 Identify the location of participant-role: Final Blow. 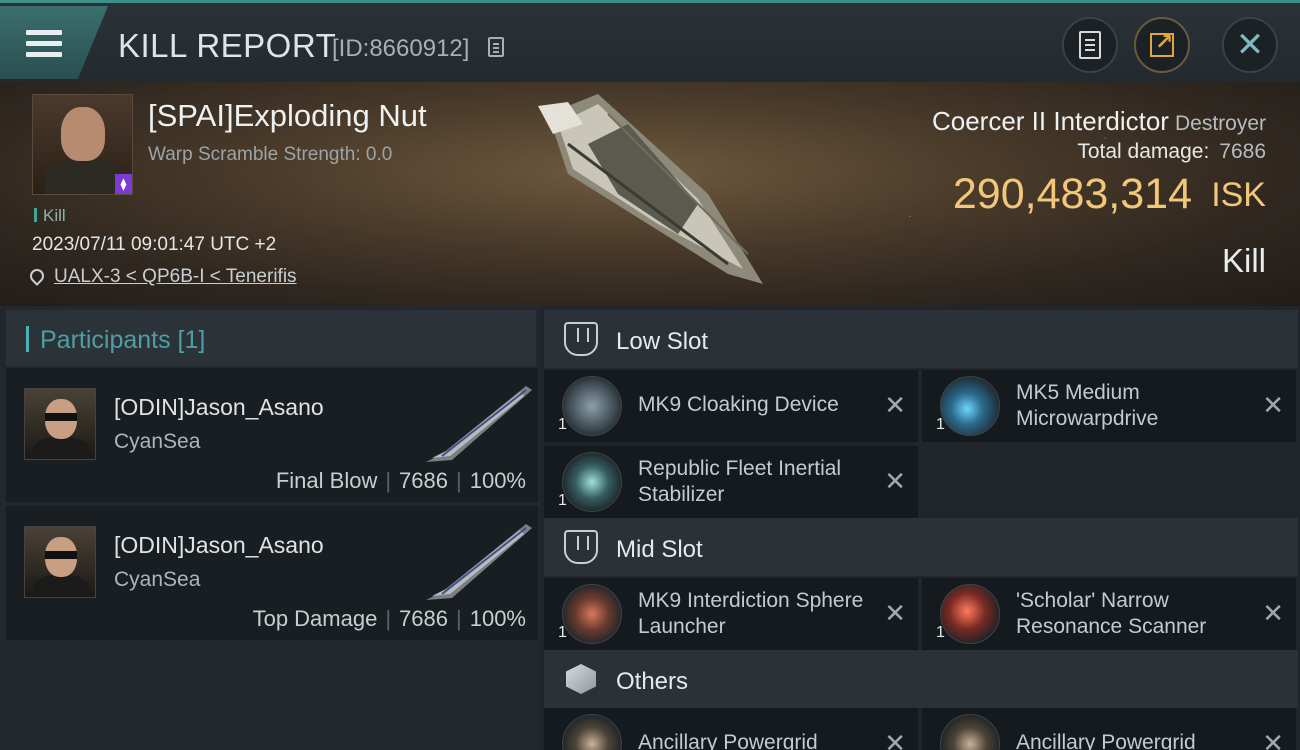
(326, 480).